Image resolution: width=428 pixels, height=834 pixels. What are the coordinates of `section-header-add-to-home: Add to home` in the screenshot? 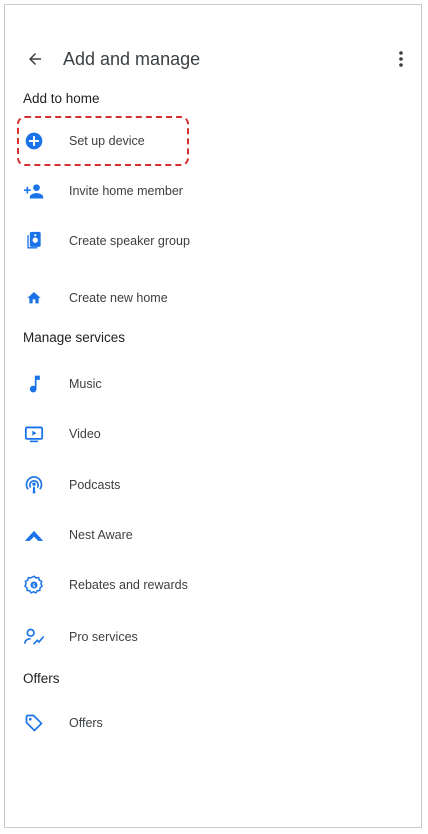 It's located at (61, 98).